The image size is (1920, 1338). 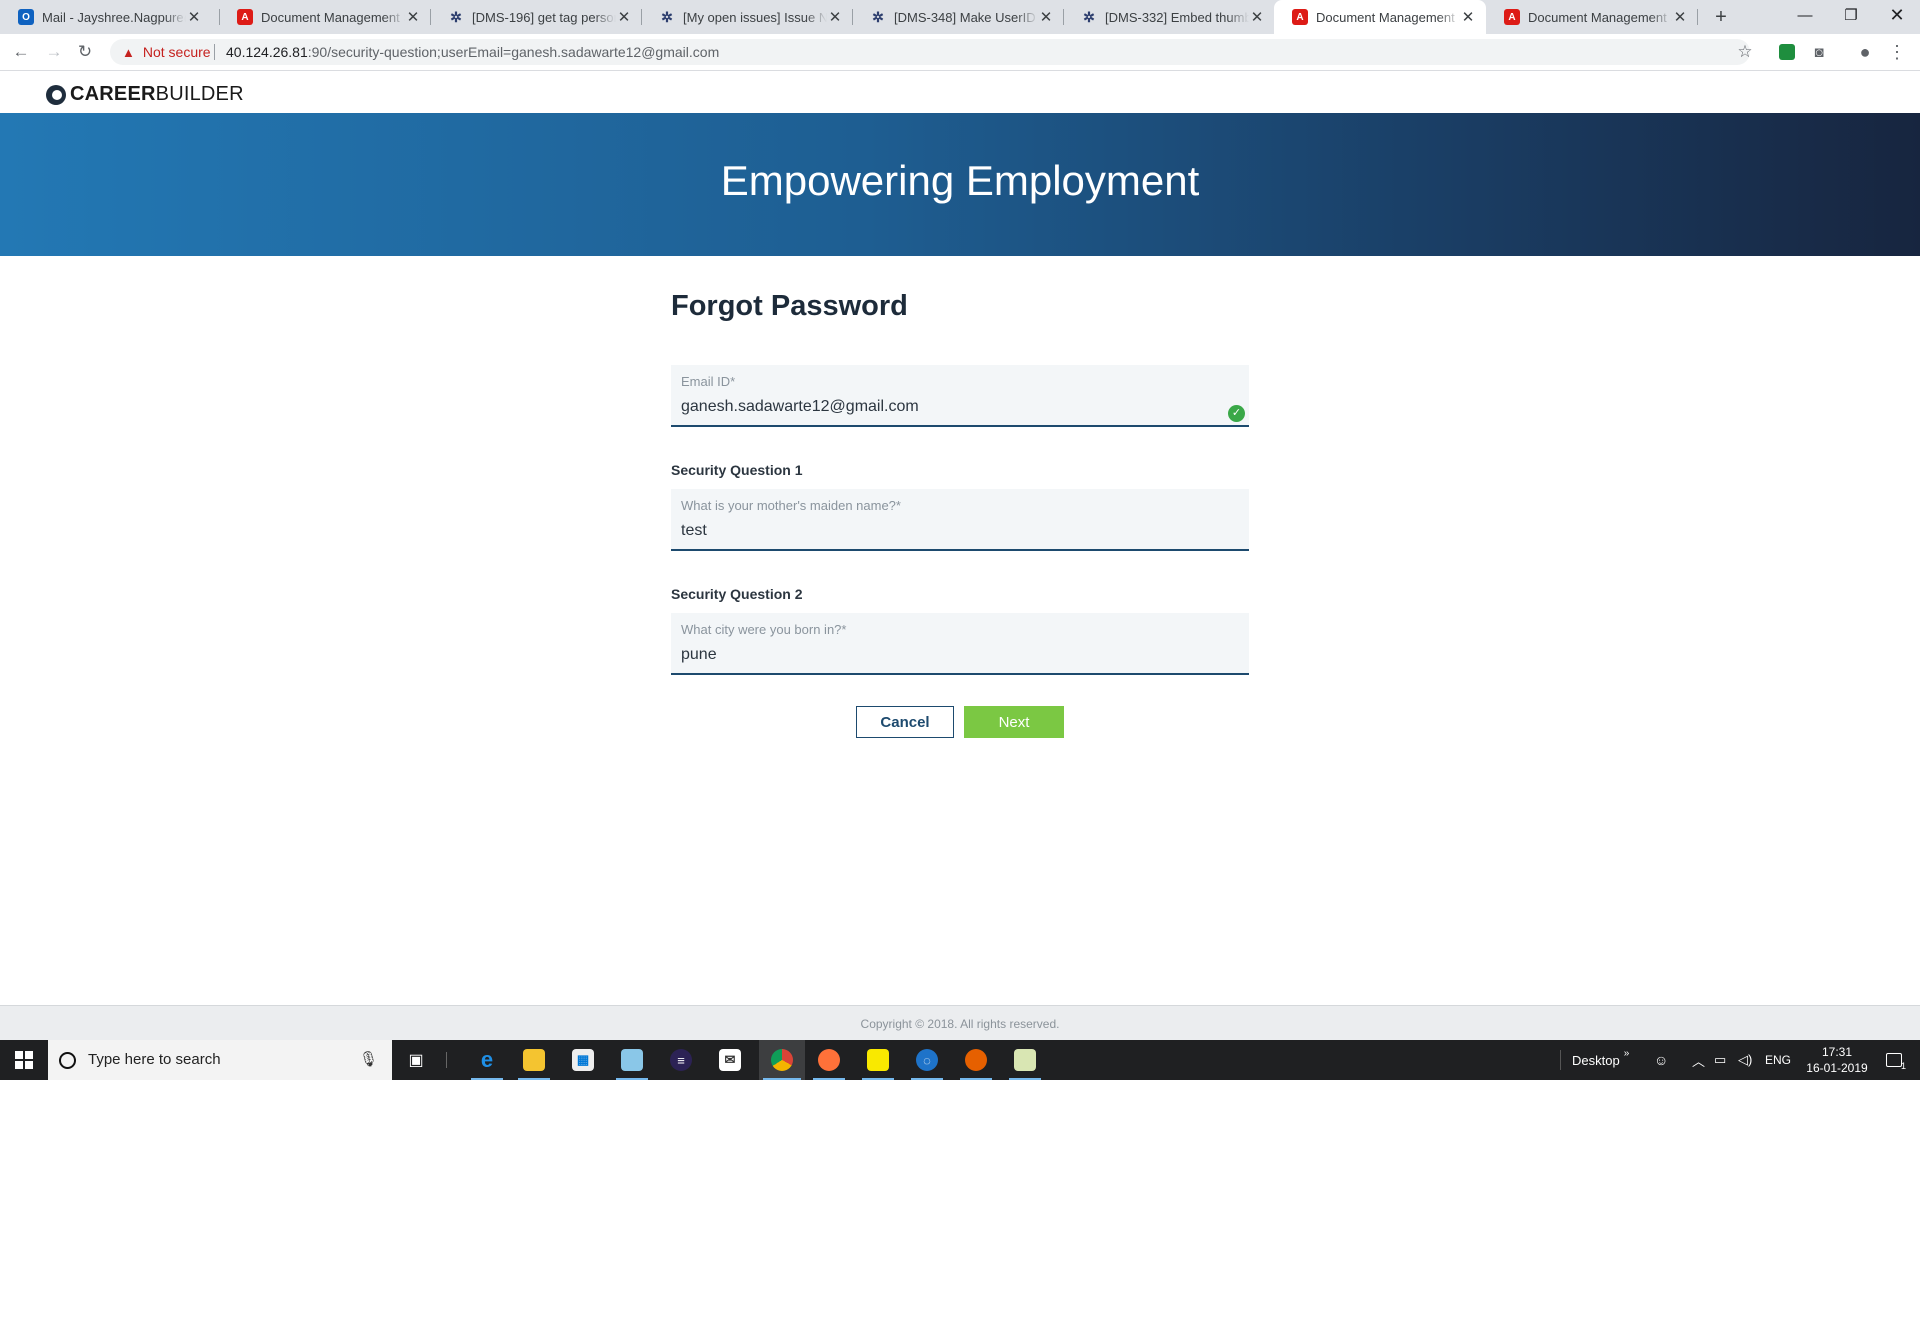 What do you see at coordinates (632, 1060) in the screenshot?
I see `notepad-icon` at bounding box center [632, 1060].